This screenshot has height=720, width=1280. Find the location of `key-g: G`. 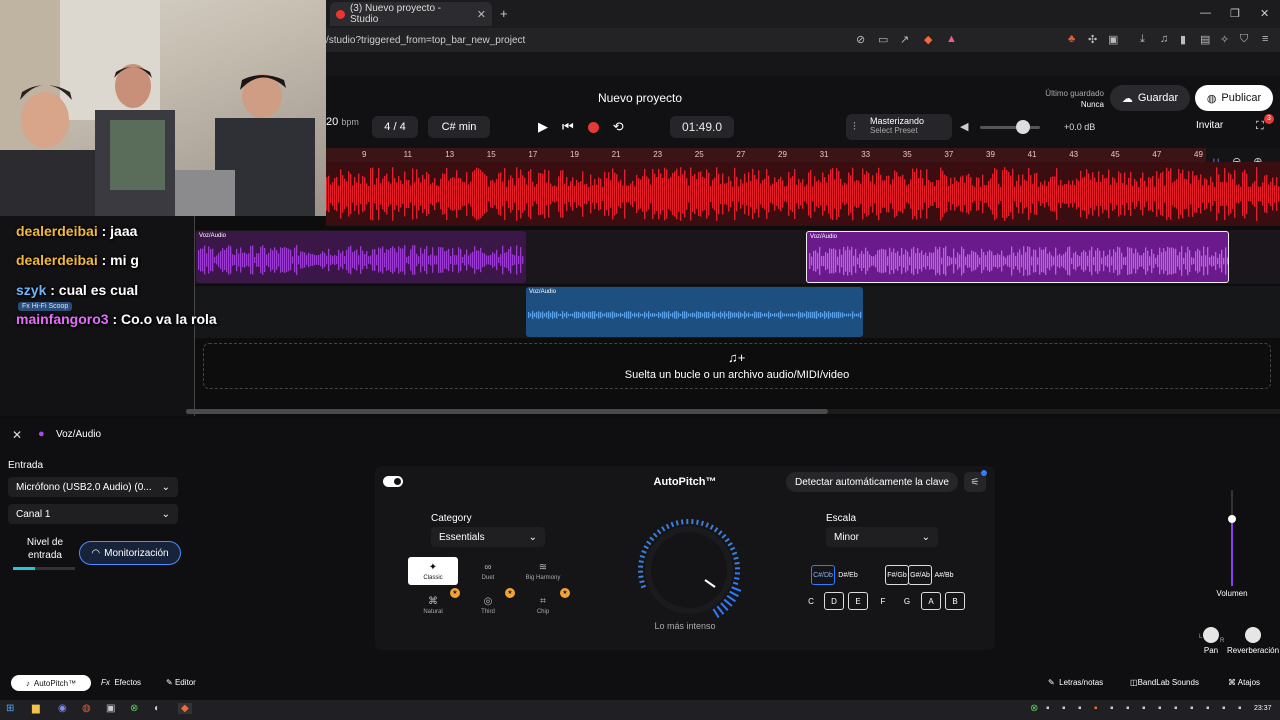

key-g: G is located at coordinates (907, 601).